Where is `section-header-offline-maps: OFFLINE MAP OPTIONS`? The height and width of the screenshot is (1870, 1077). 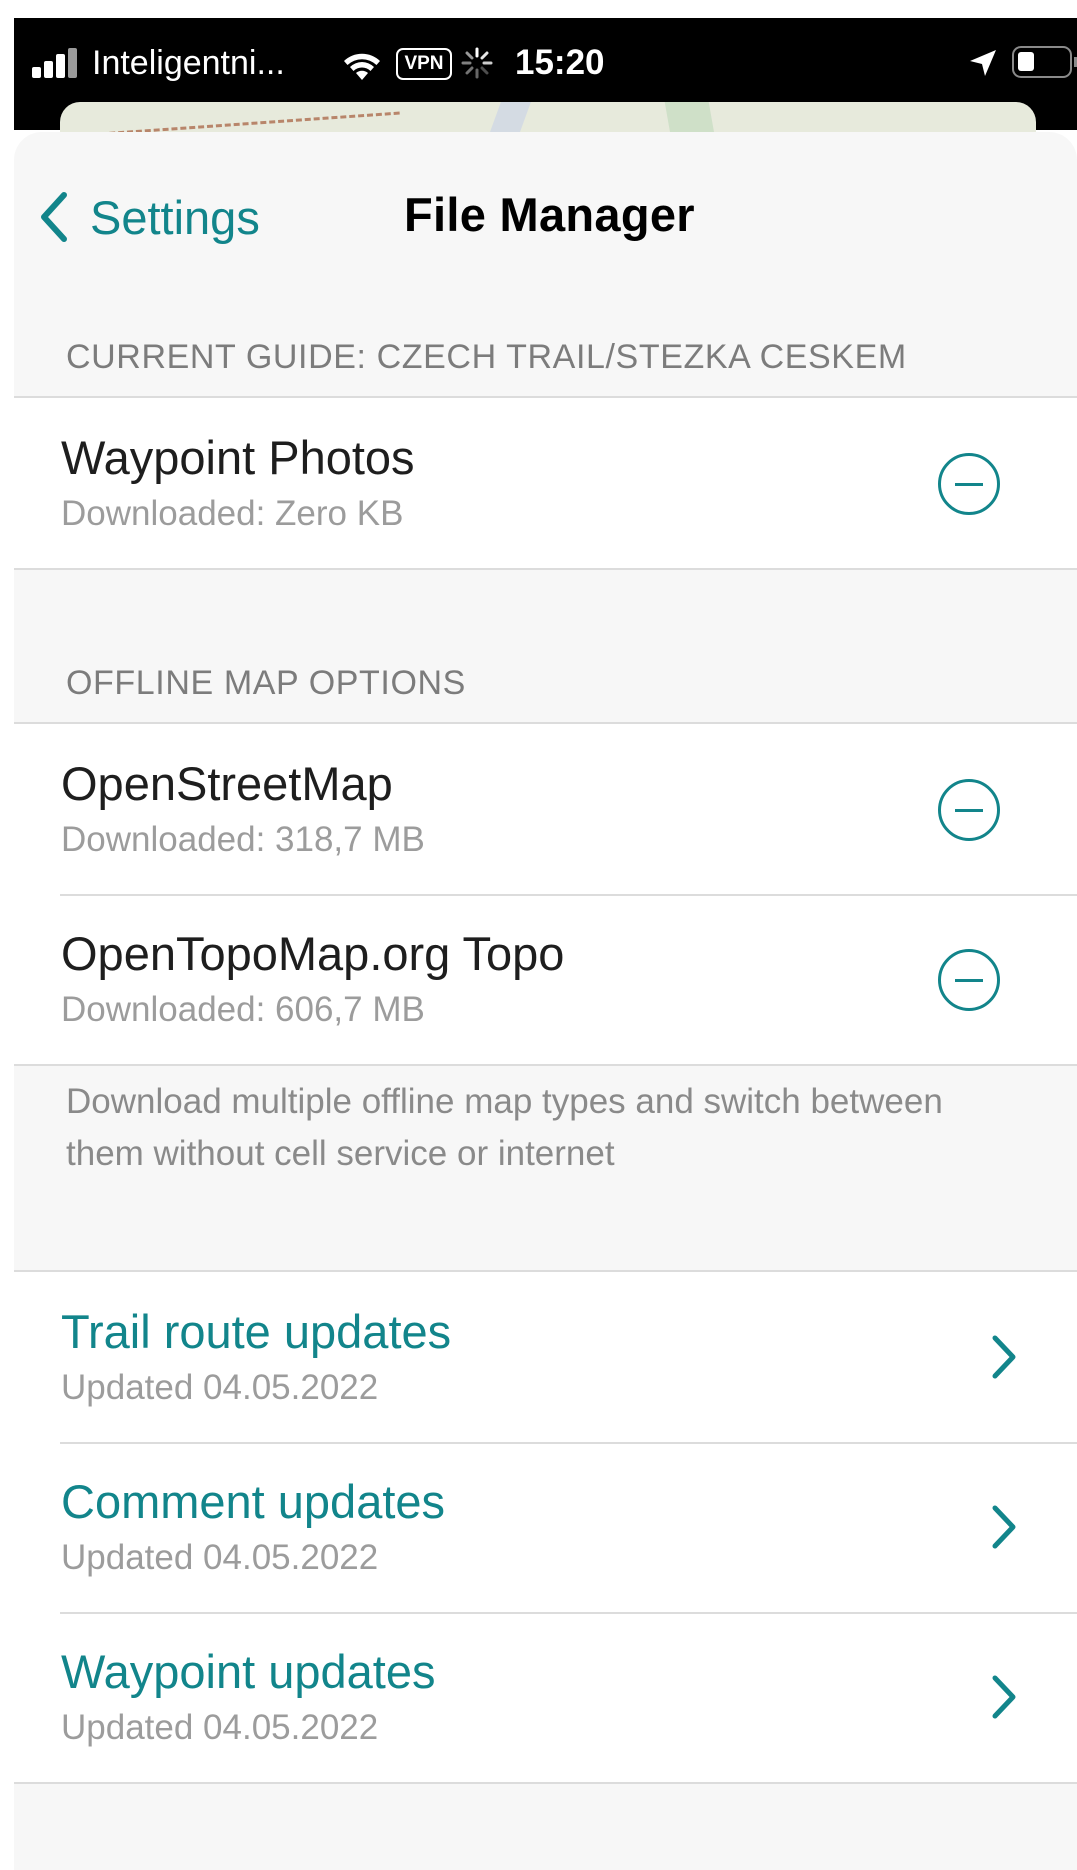 section-header-offline-maps: OFFLINE MAP OPTIONS is located at coordinates (266, 683).